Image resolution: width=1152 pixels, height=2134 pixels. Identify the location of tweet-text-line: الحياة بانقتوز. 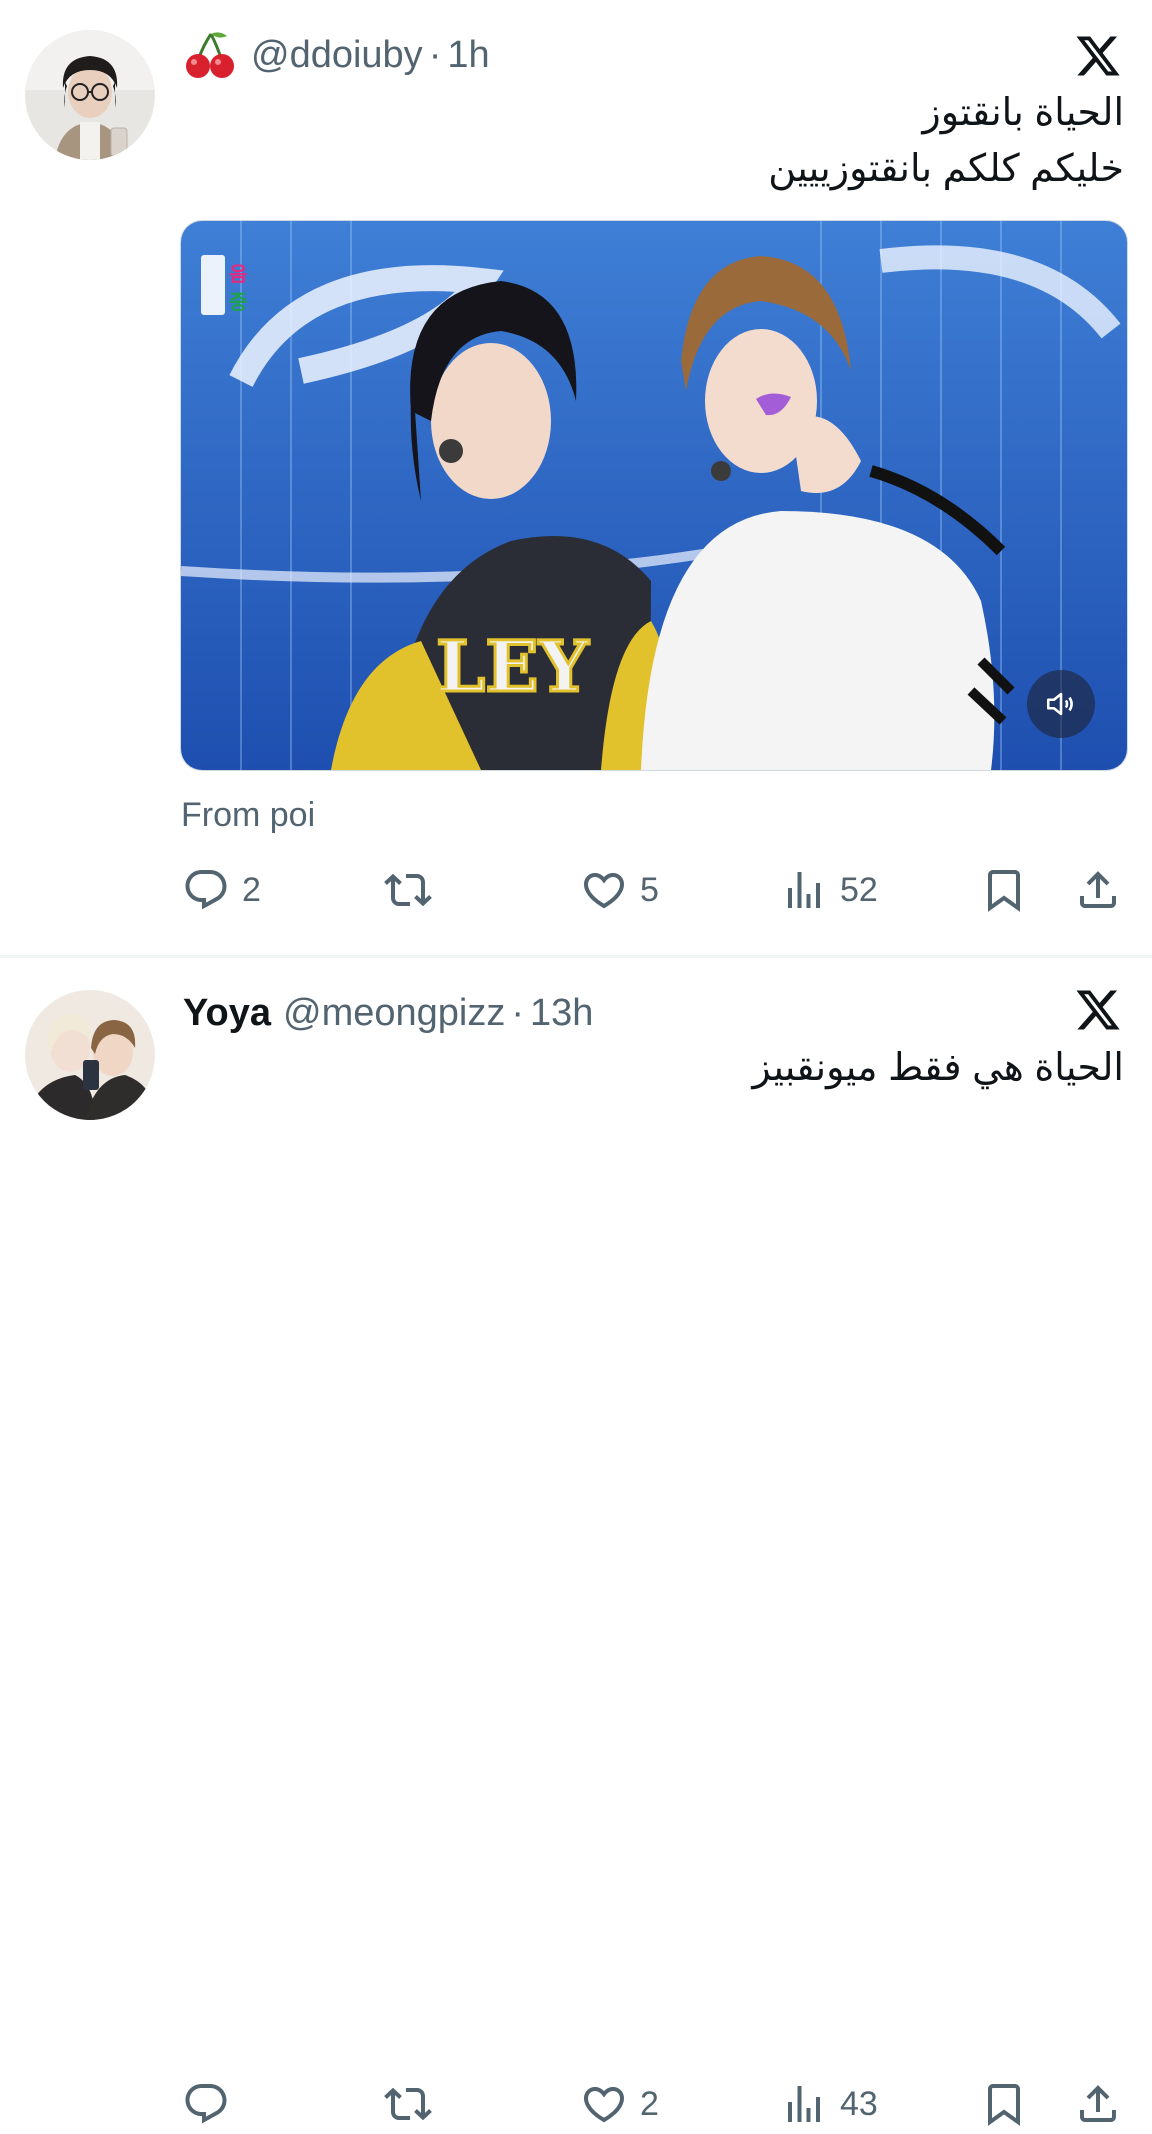
(1023, 113).